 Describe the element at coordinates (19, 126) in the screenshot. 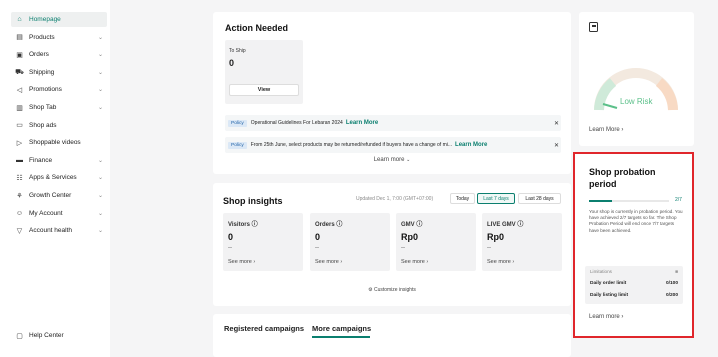

I see `ad-icon: ▭` at that location.